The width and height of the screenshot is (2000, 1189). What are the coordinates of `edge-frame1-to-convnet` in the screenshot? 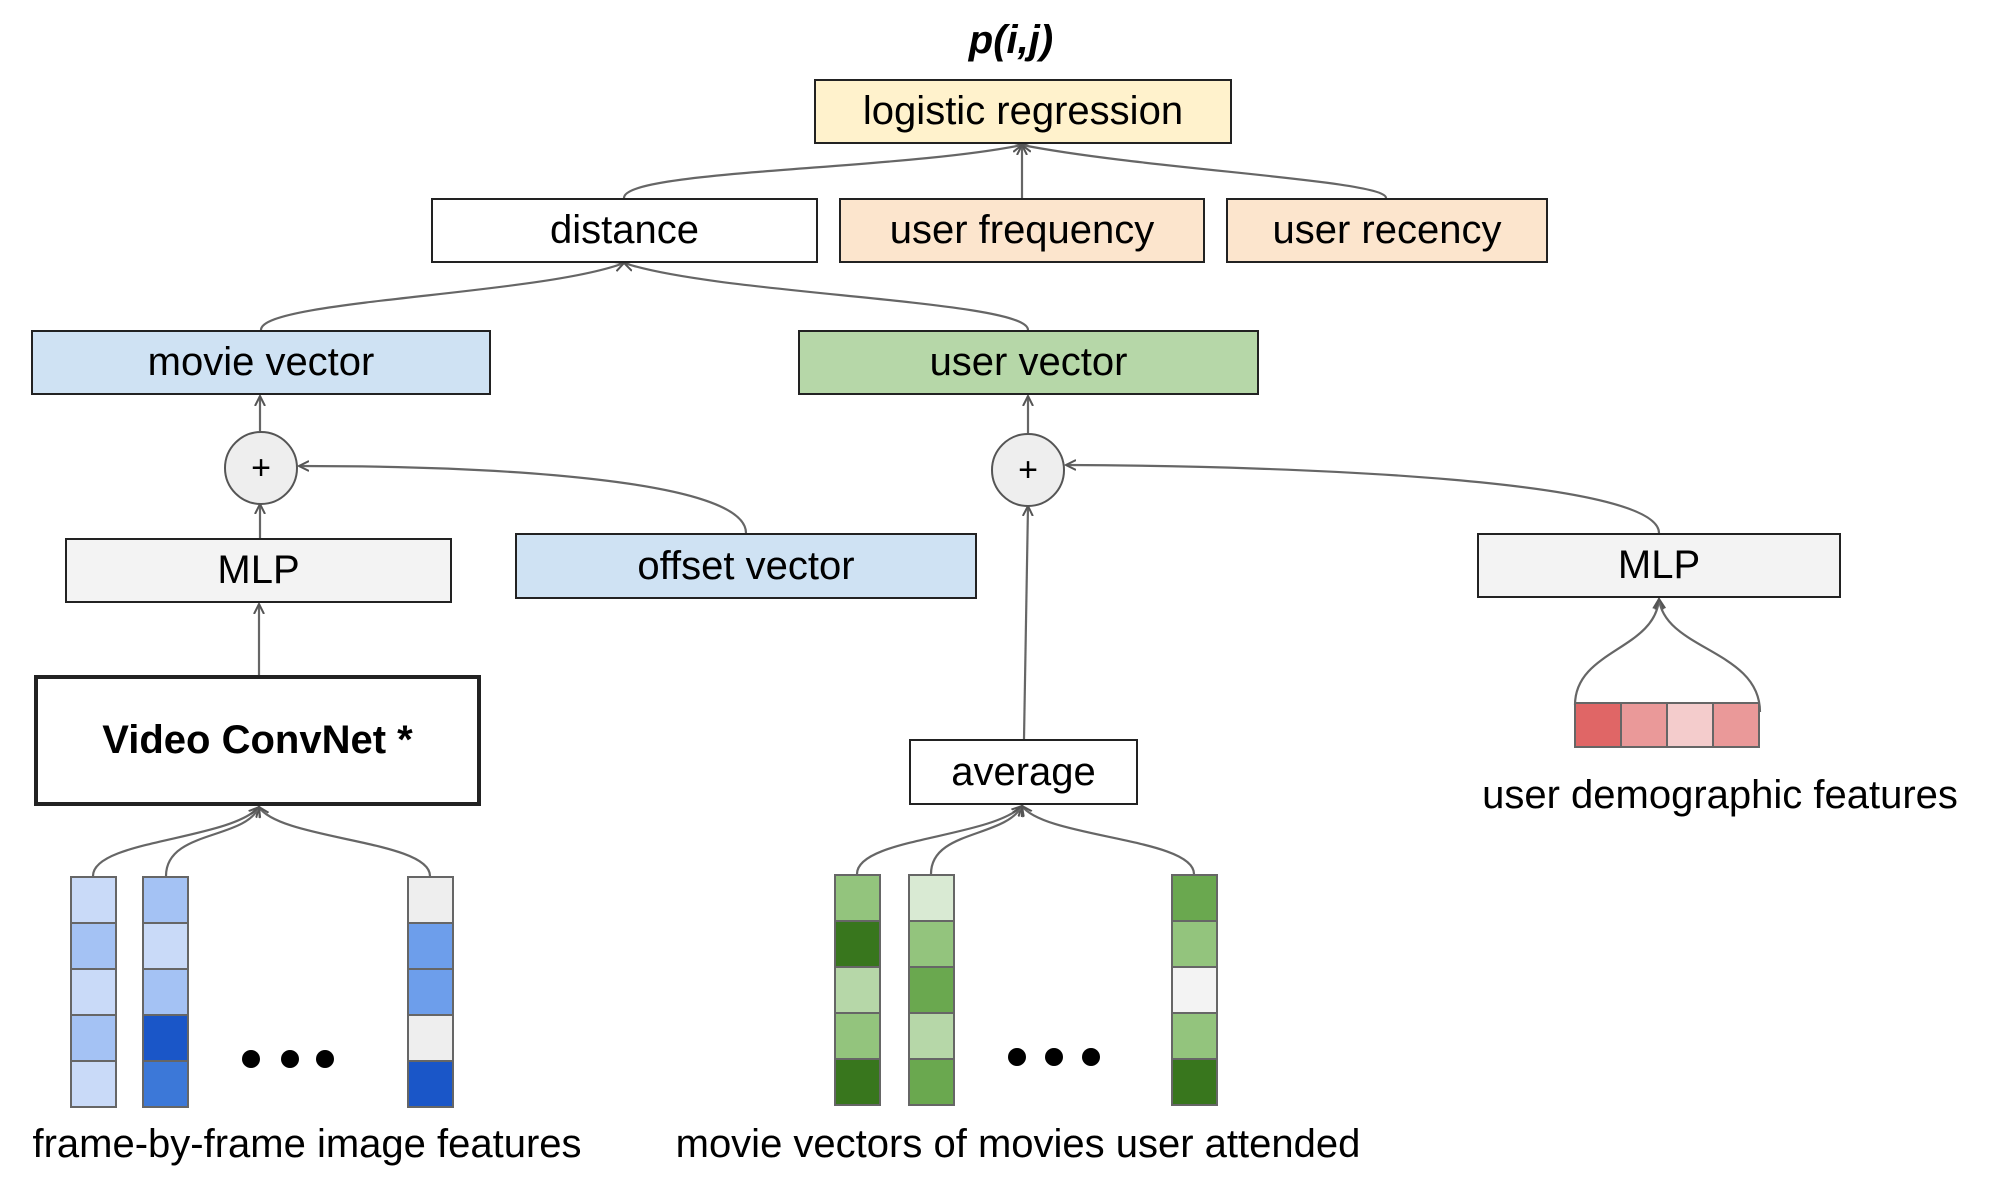 It's located at (175, 842).